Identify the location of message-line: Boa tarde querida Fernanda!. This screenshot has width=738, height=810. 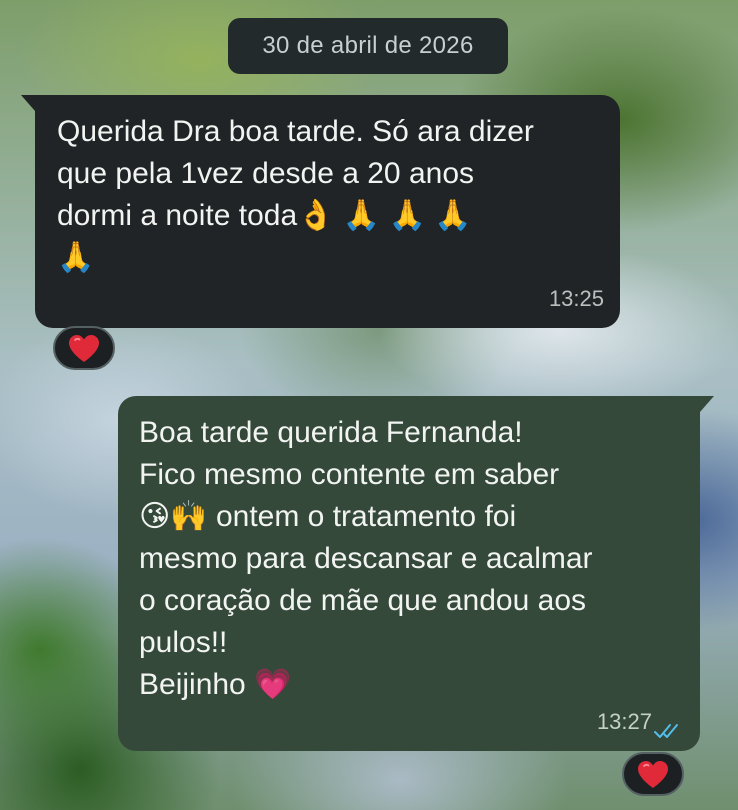
(331, 432).